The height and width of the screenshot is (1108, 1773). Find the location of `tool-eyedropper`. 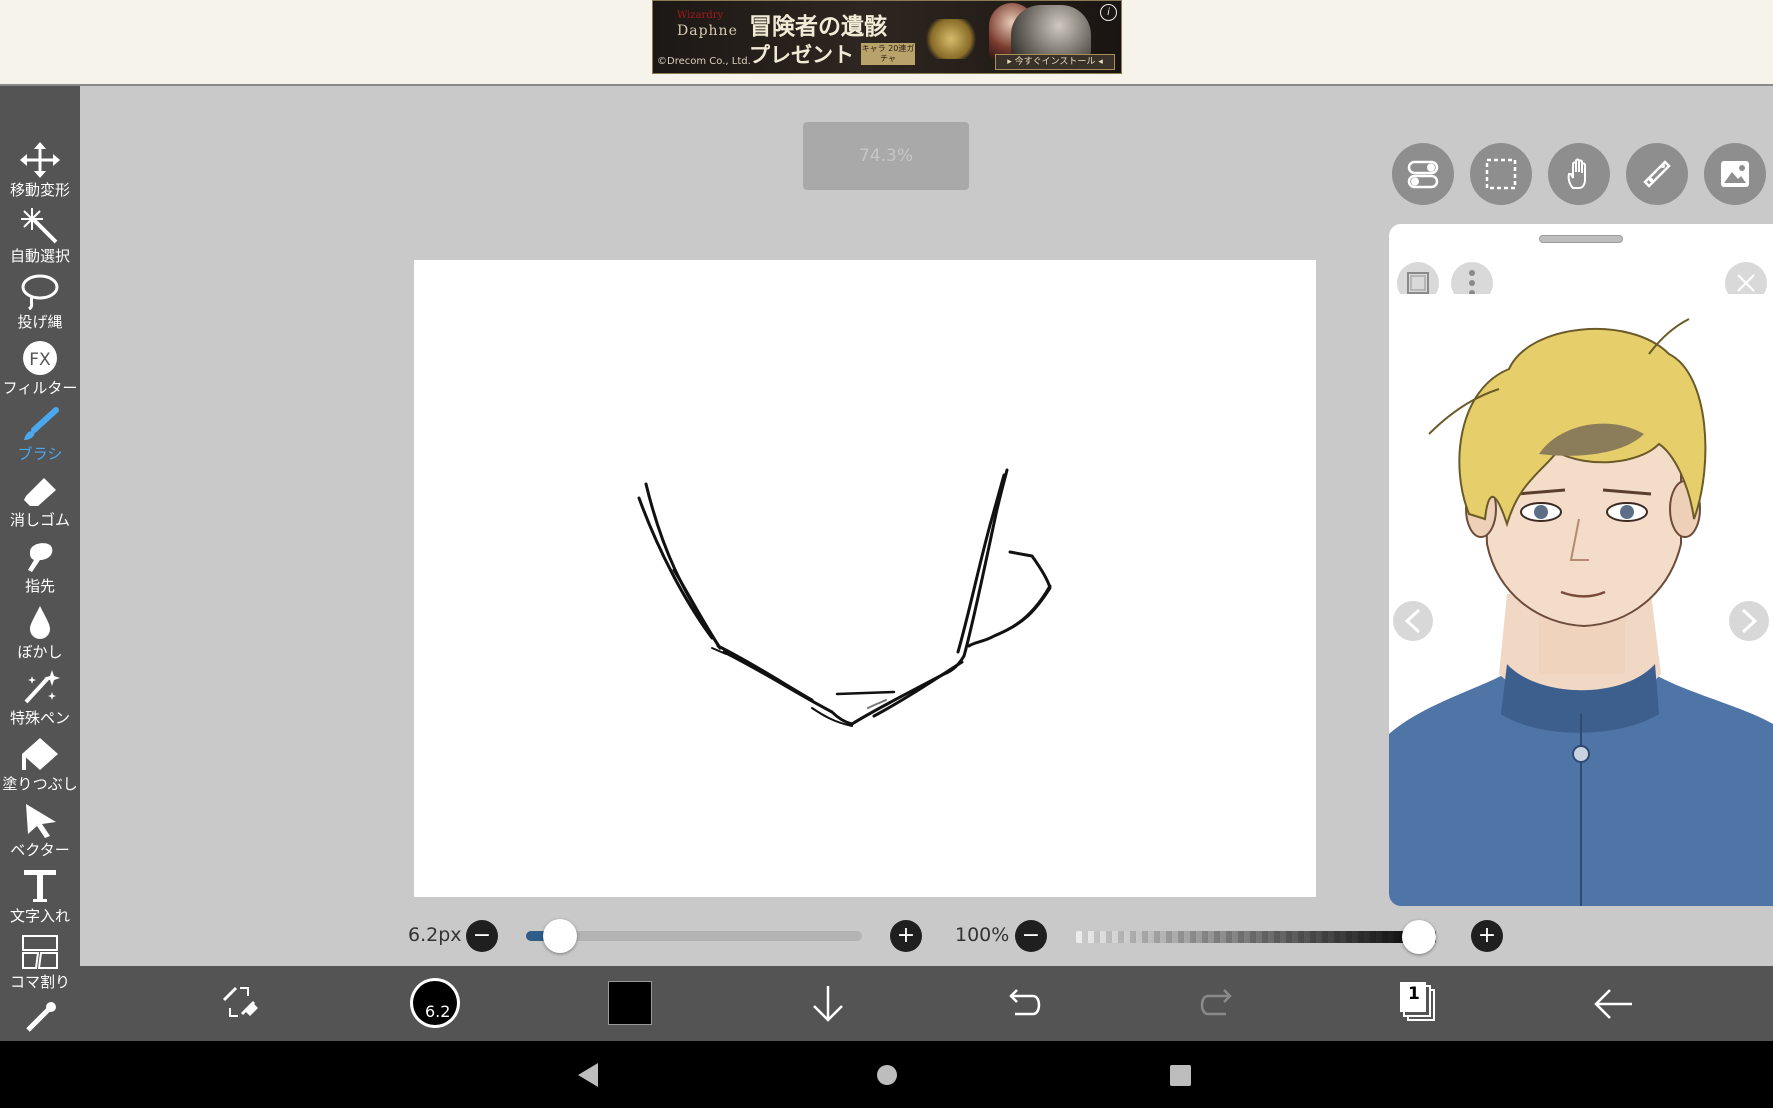

tool-eyedropper is located at coordinates (40, 1020).